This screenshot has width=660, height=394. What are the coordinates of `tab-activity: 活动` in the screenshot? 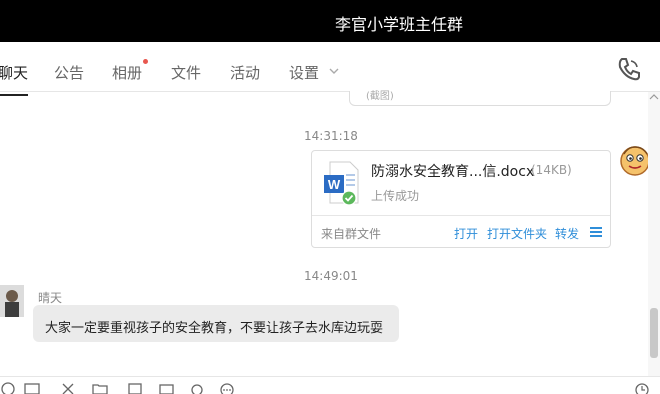 It's located at (245, 72).